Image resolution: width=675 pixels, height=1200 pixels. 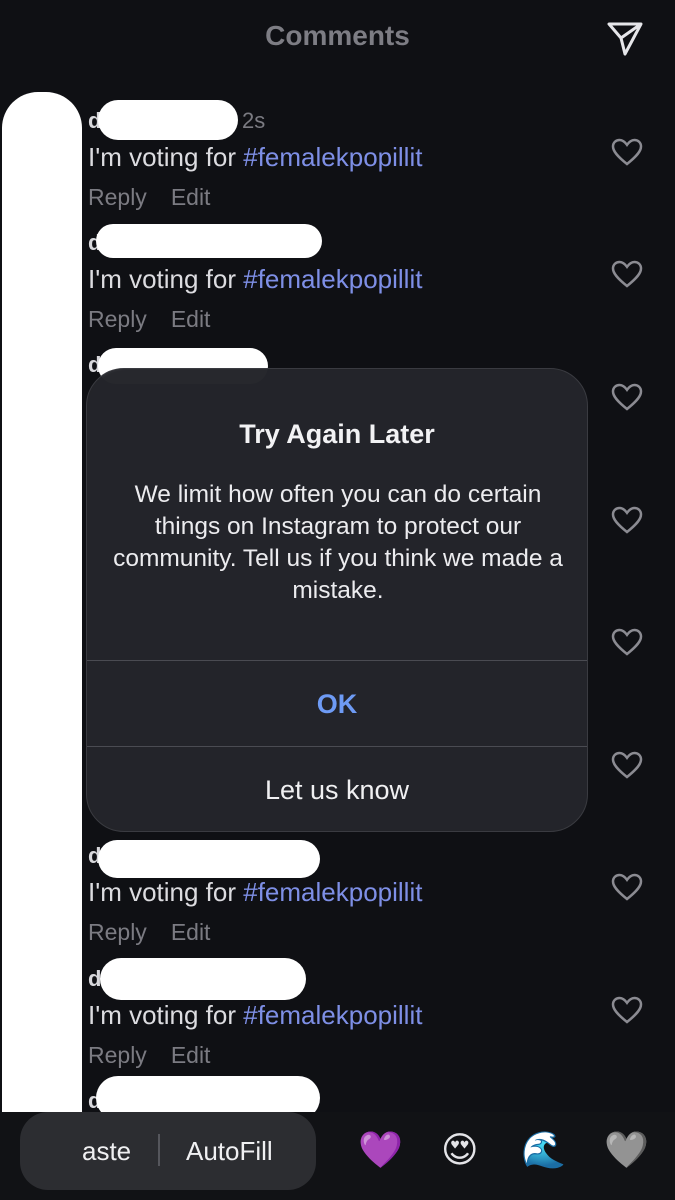 I want to click on suggestion-separator, so click(x=159, y=1150).